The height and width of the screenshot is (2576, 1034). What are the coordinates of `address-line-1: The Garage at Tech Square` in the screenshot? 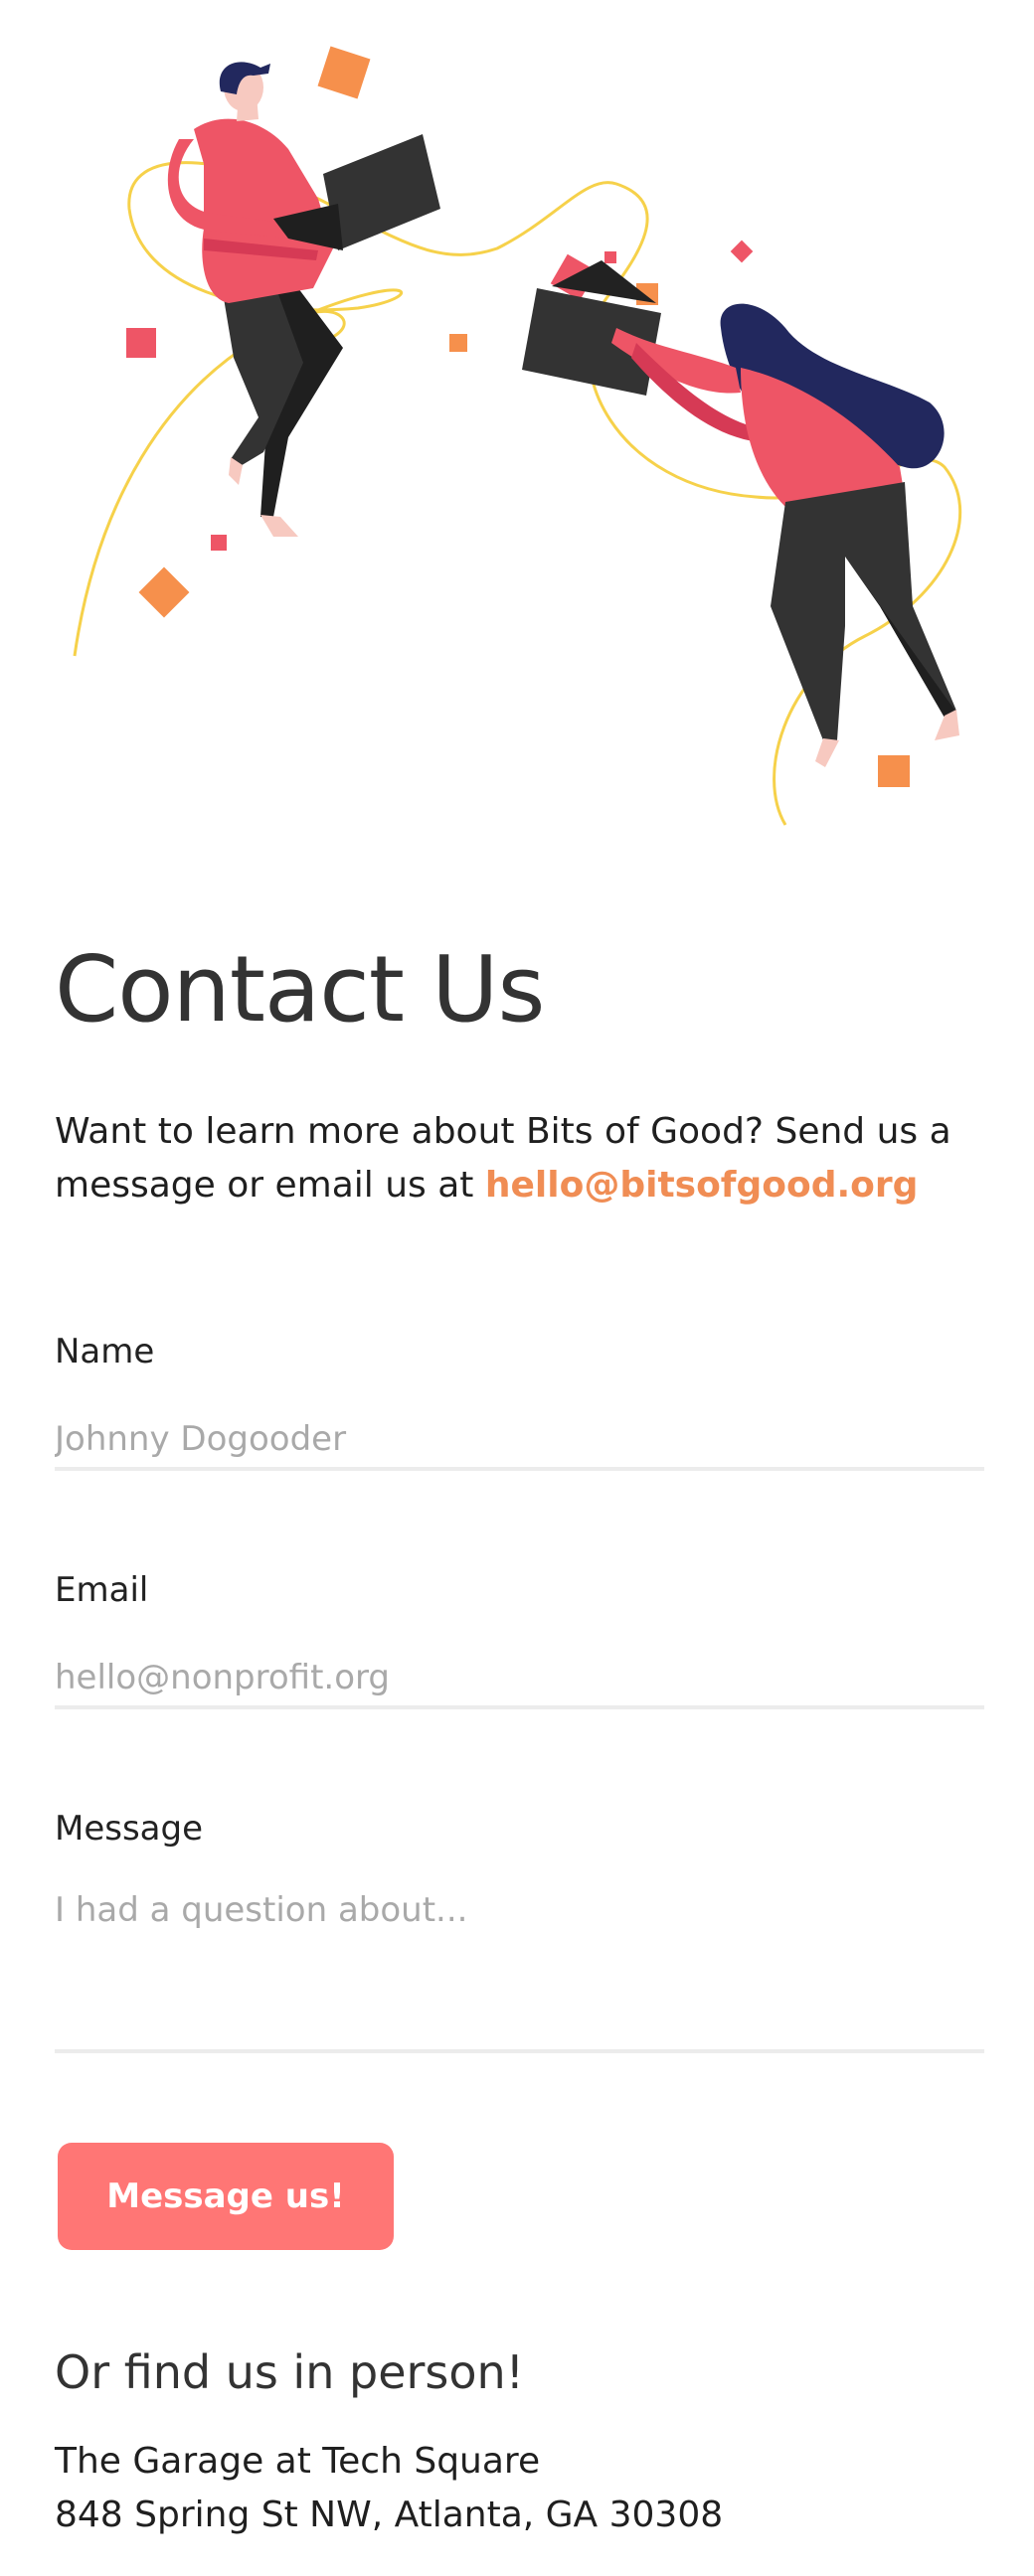 It's located at (298, 2461).